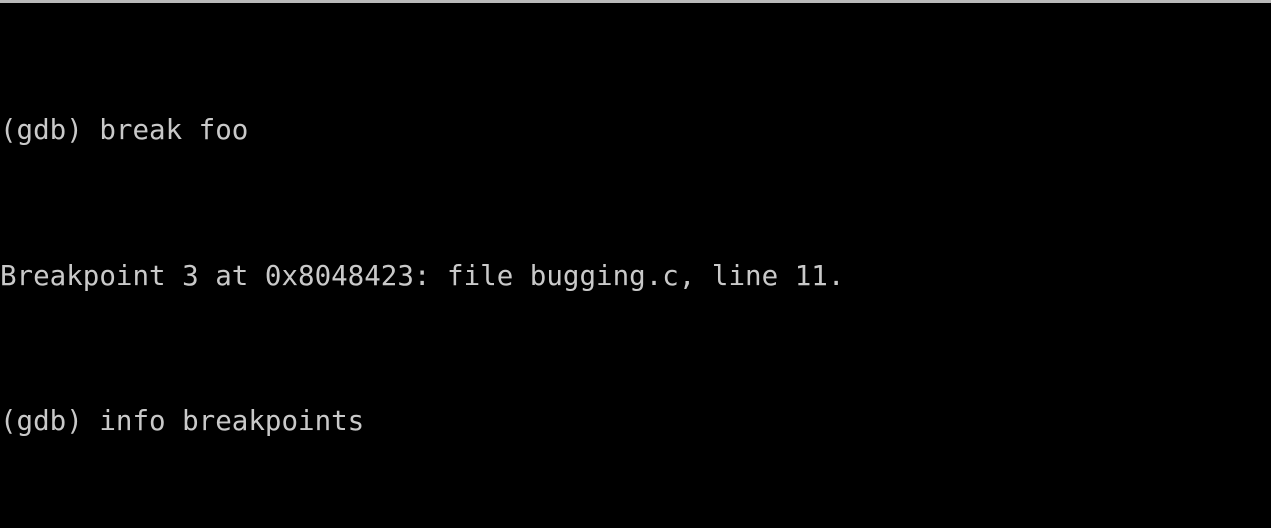 This screenshot has height=528, width=1271. Describe the element at coordinates (182, 421) in the screenshot. I see `terminal-line-command: (gdb) info breakpoints` at that location.